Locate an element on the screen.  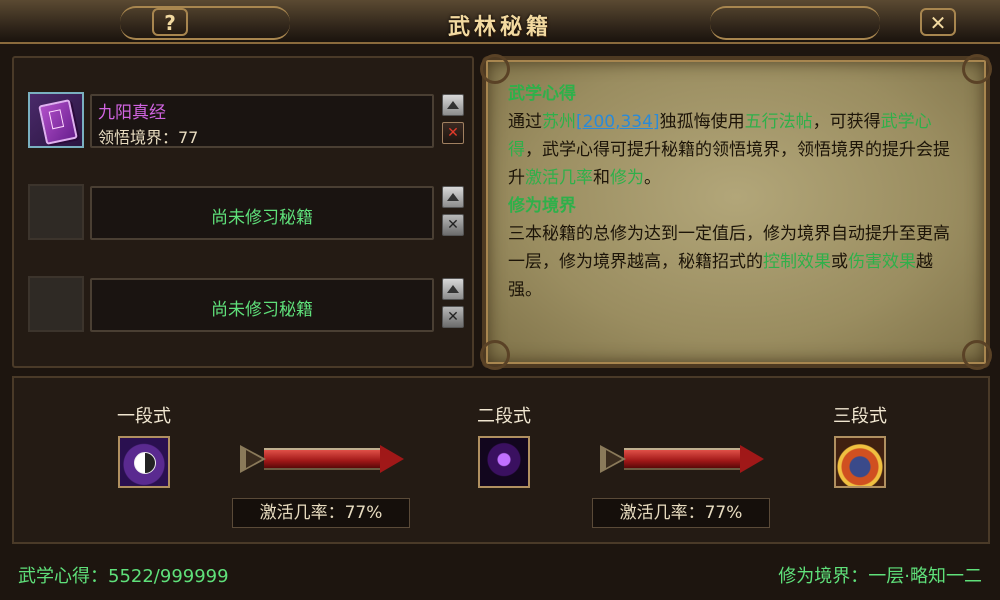
stage-2: 二段式 is located at coordinates (504, 445).